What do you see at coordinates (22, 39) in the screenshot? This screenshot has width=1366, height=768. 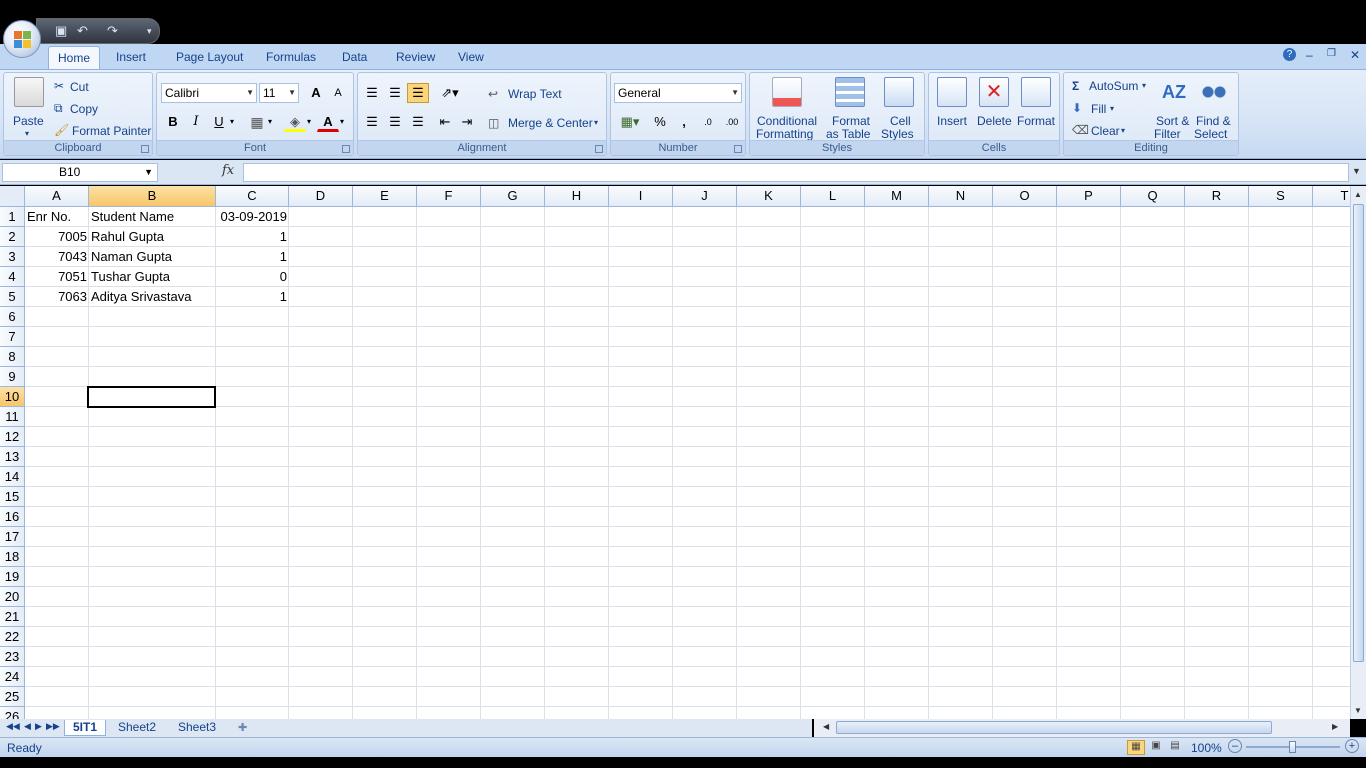 I see `office-button` at bounding box center [22, 39].